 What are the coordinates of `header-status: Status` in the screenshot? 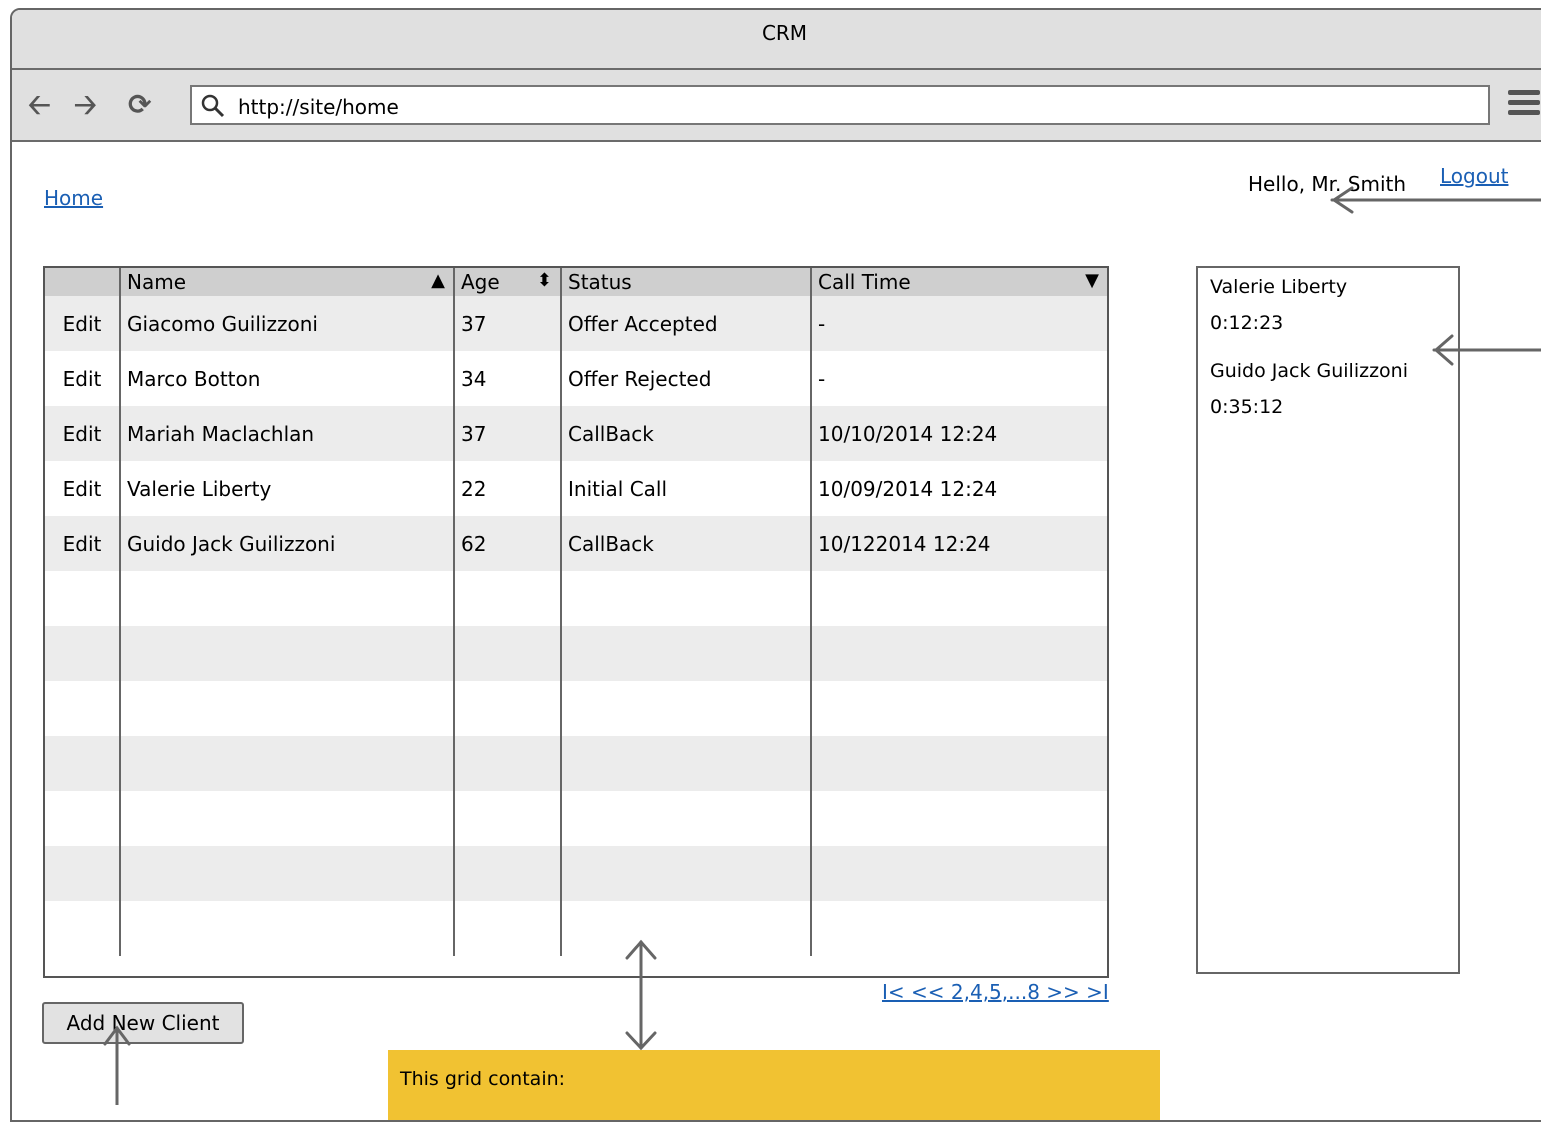 It's located at (686, 282).